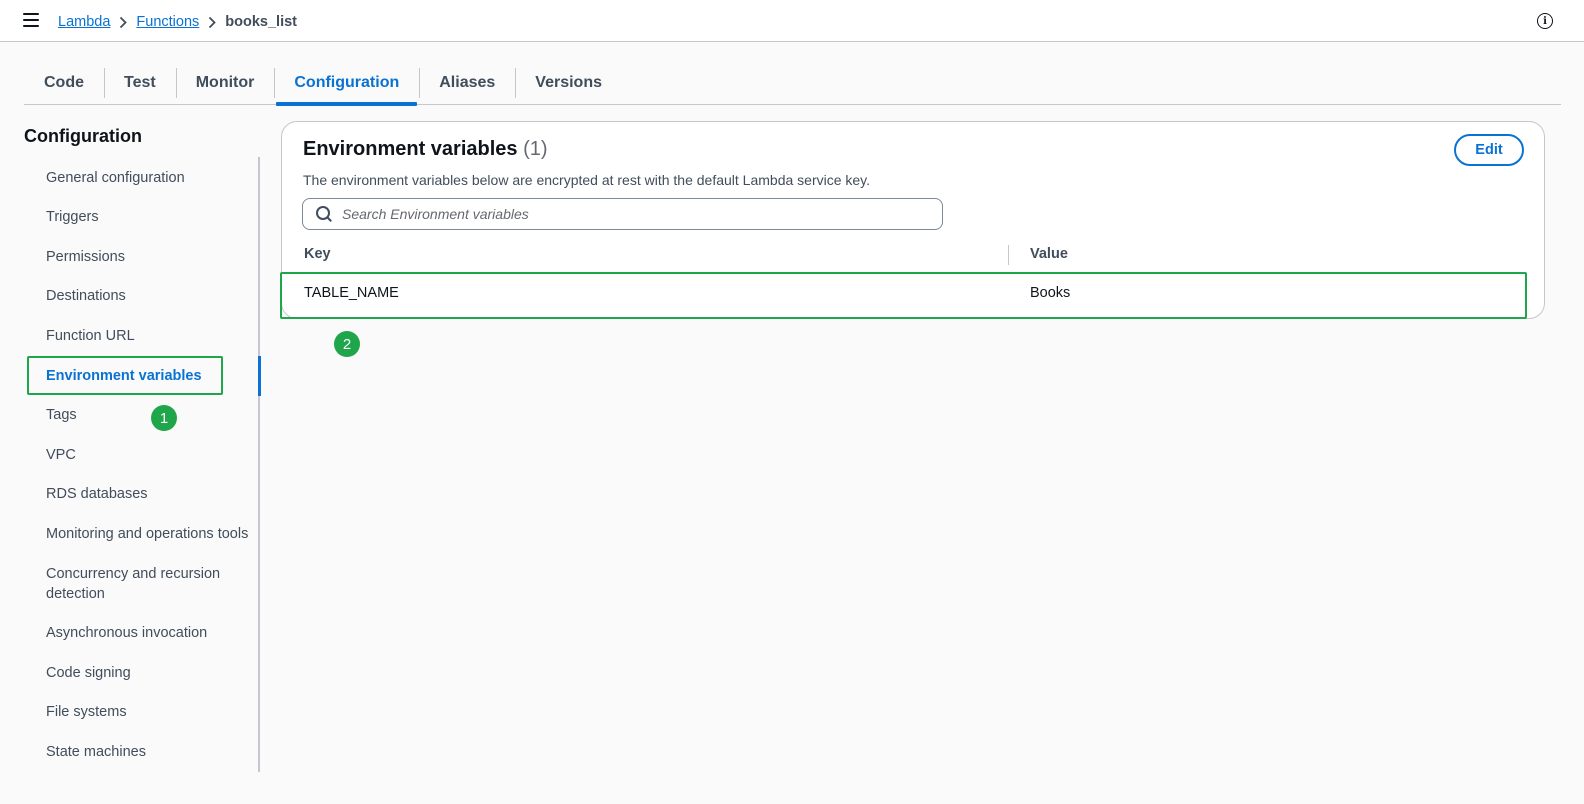 This screenshot has height=804, width=1584. What do you see at coordinates (1049, 254) in the screenshot?
I see `column-header-value: Value` at bounding box center [1049, 254].